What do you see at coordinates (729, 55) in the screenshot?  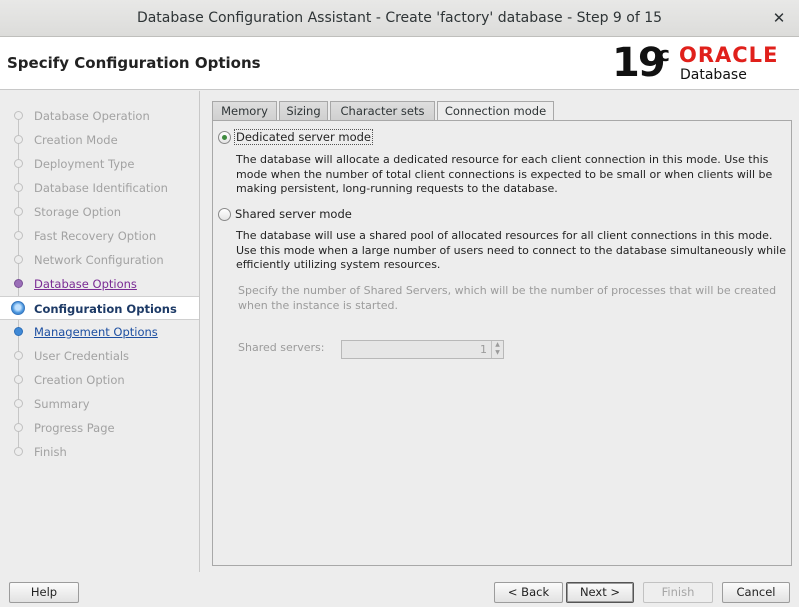 I see `logo-brand: ORACLE` at bounding box center [729, 55].